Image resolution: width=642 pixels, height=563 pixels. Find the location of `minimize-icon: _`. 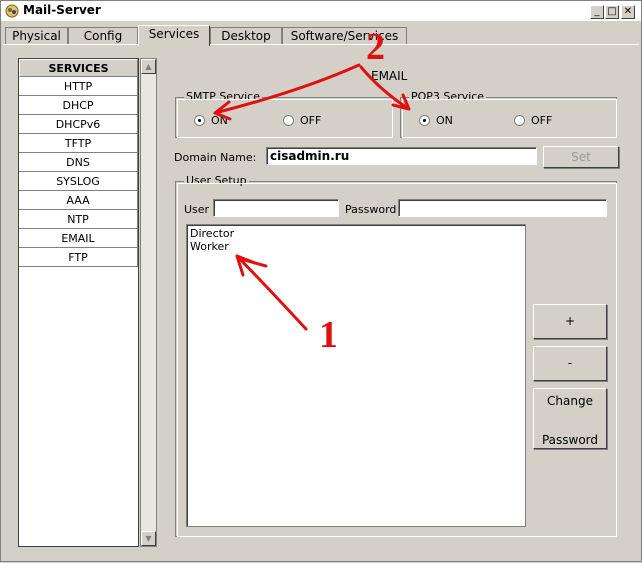

minimize-icon: _ is located at coordinates (597, 11).